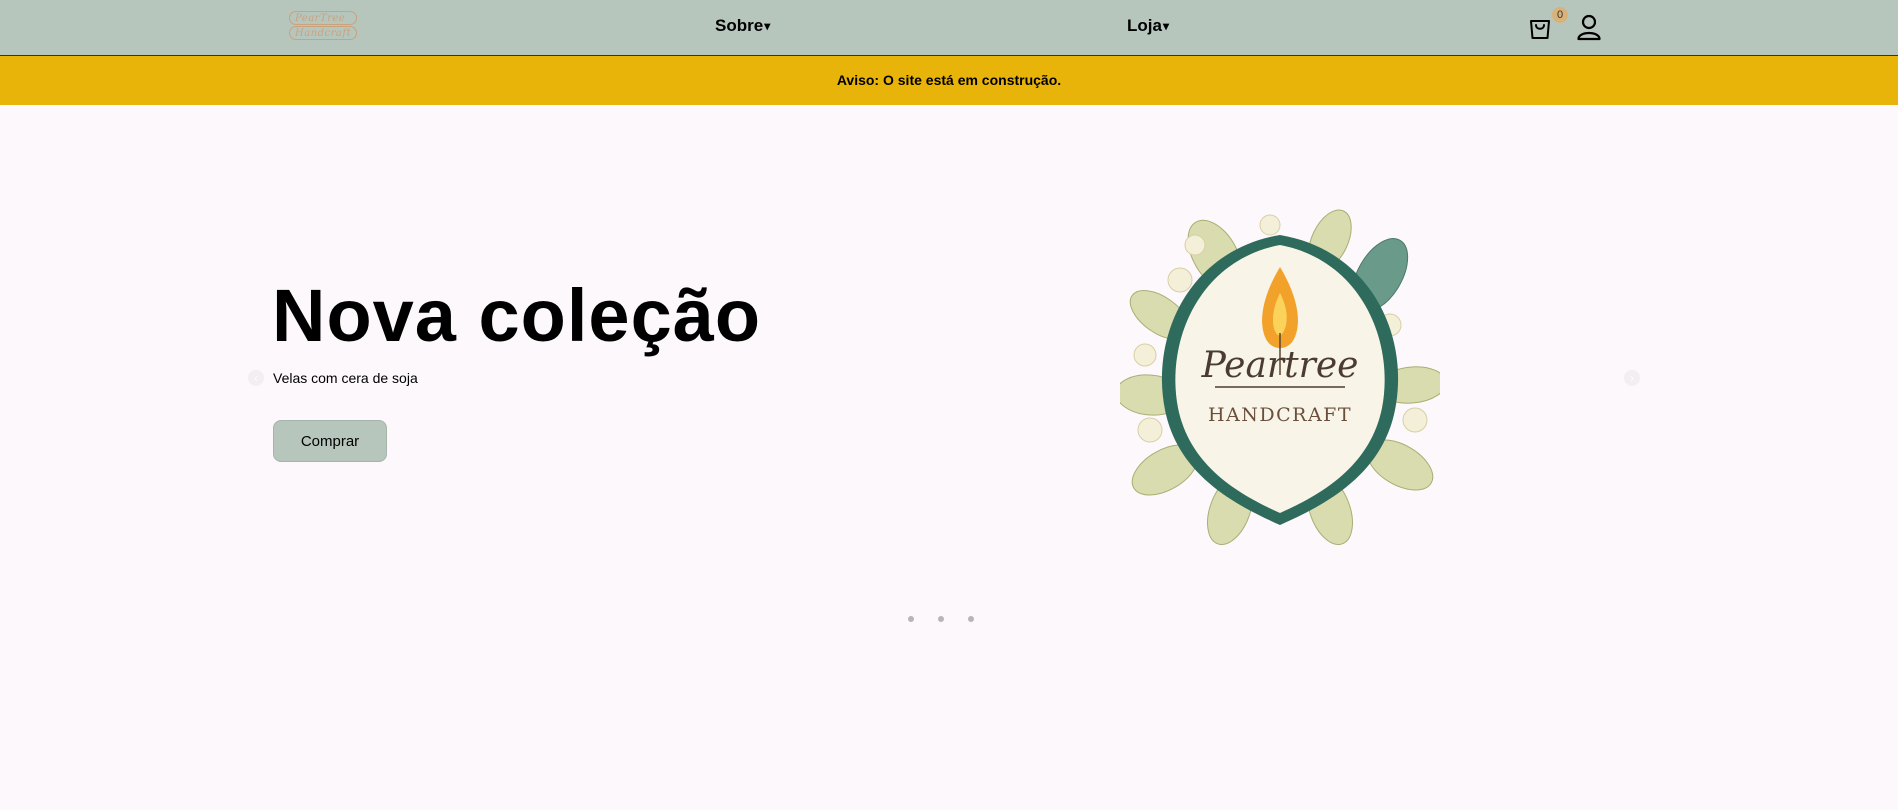 Image resolution: width=1898 pixels, height=810 pixels. I want to click on top-navbar: PearTree Handcraft Sobre ▾ Loja ▾ 0, so click(949, 28).